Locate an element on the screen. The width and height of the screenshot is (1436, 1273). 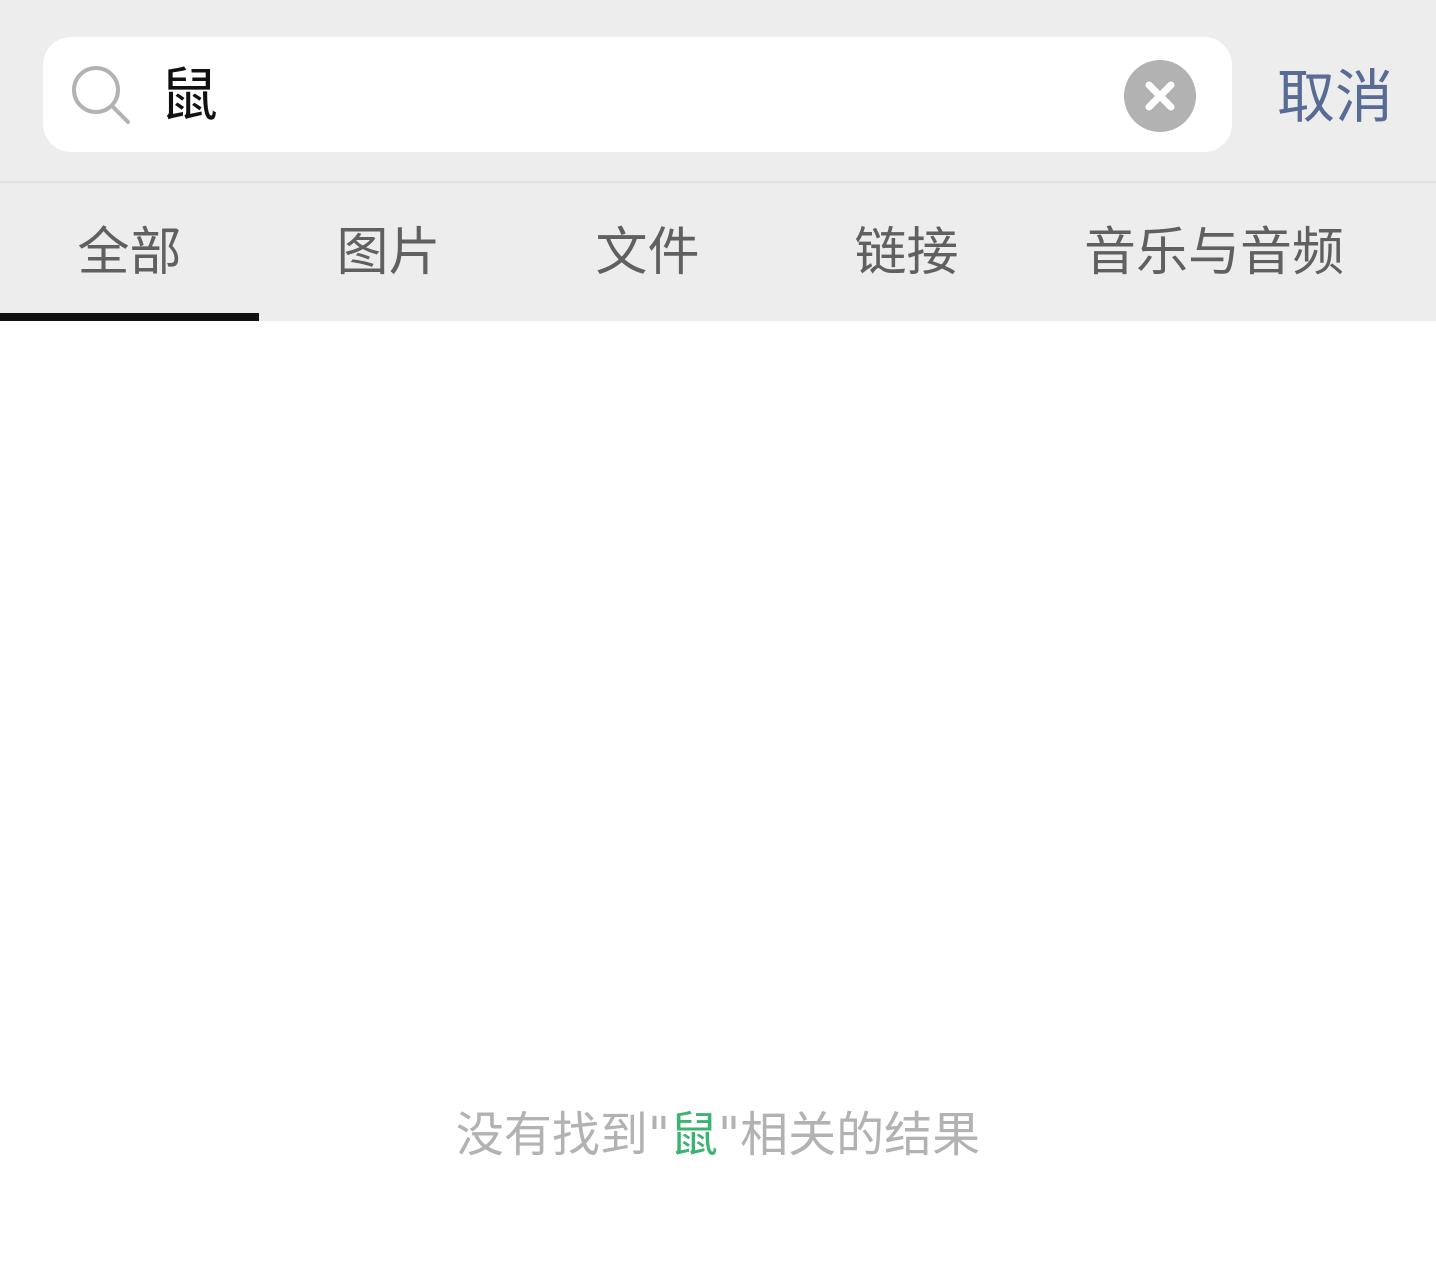
no-results-message: 没有找到"鼠"相关的结果 is located at coordinates (718, 1135).